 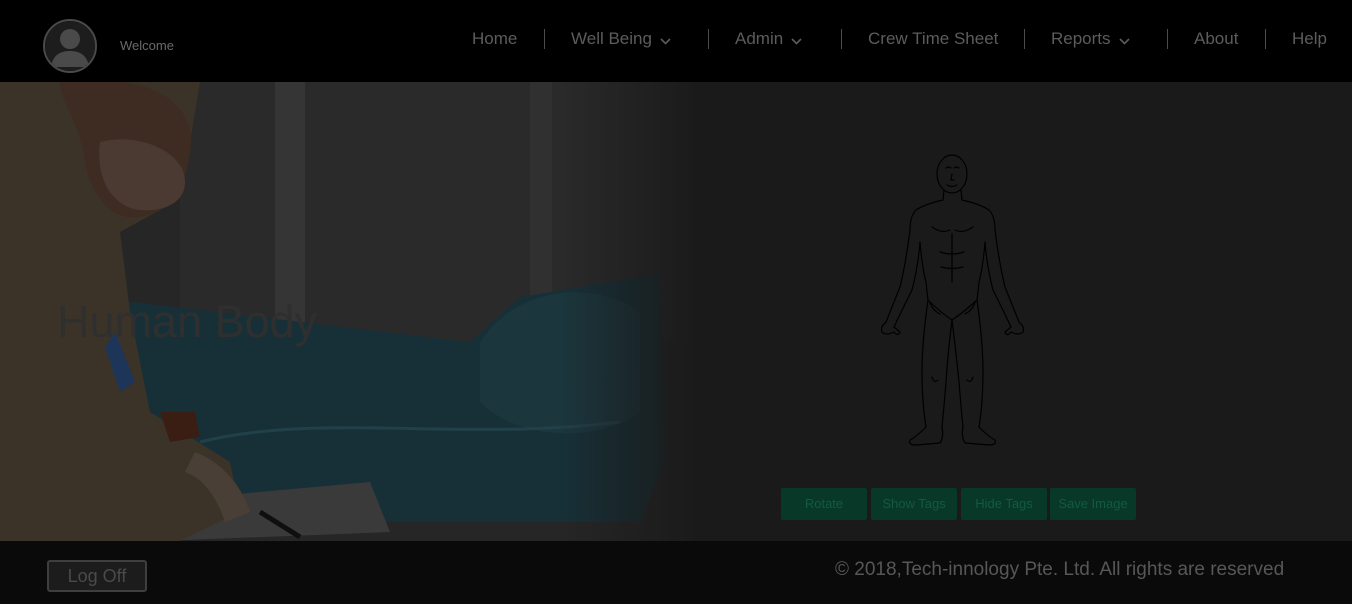 I want to click on nav-crew-time-sheet-label: Crew Time Sheet, so click(x=933, y=38).